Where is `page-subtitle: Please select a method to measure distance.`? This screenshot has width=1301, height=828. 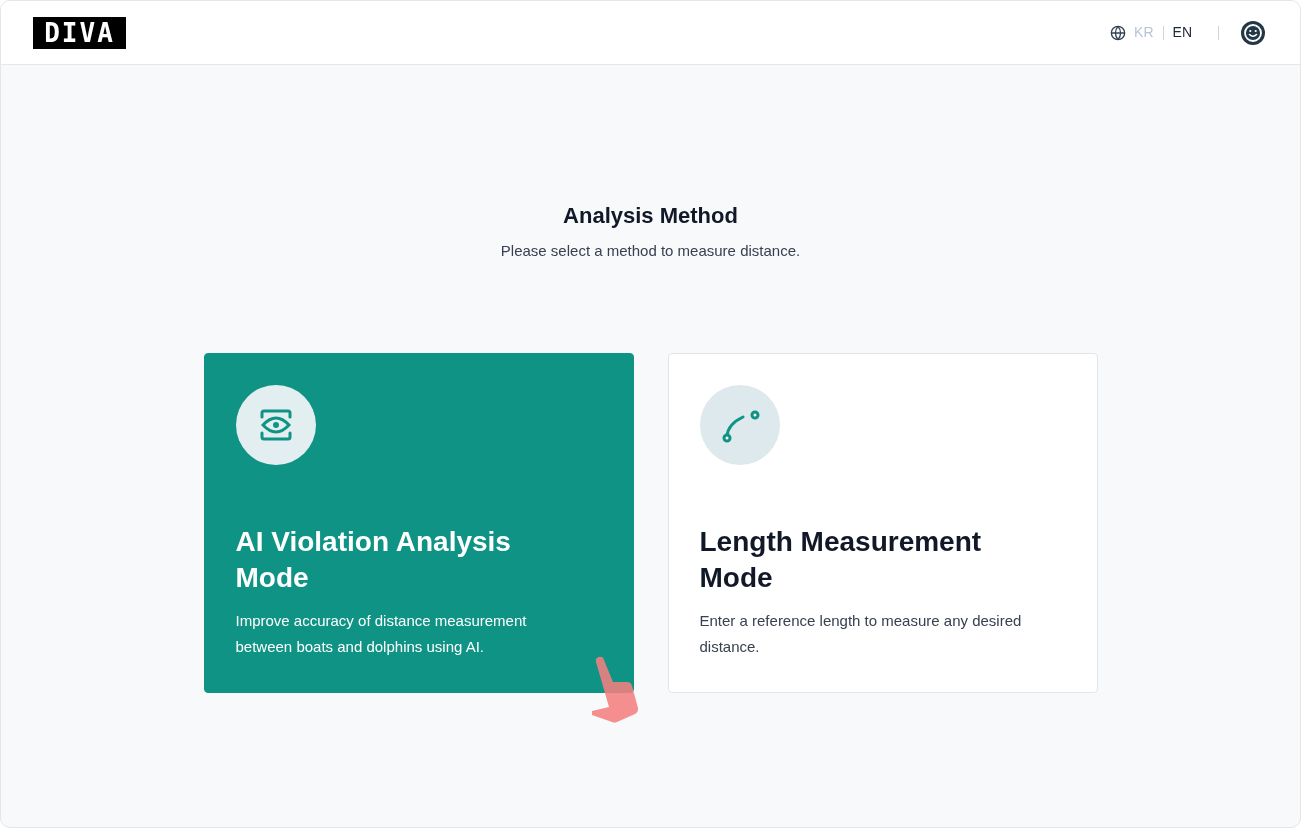 page-subtitle: Please select a method to measure distance. is located at coordinates (650, 251).